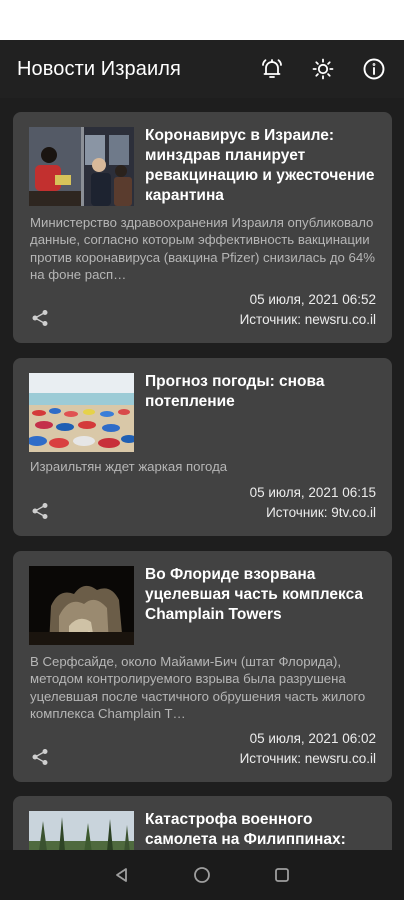  I want to click on system-navigation-bar, so click(202, 875).